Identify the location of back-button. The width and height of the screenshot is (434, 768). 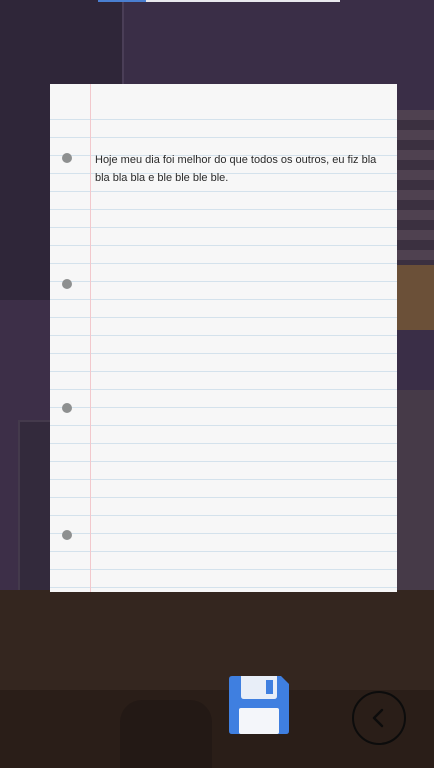
(379, 718).